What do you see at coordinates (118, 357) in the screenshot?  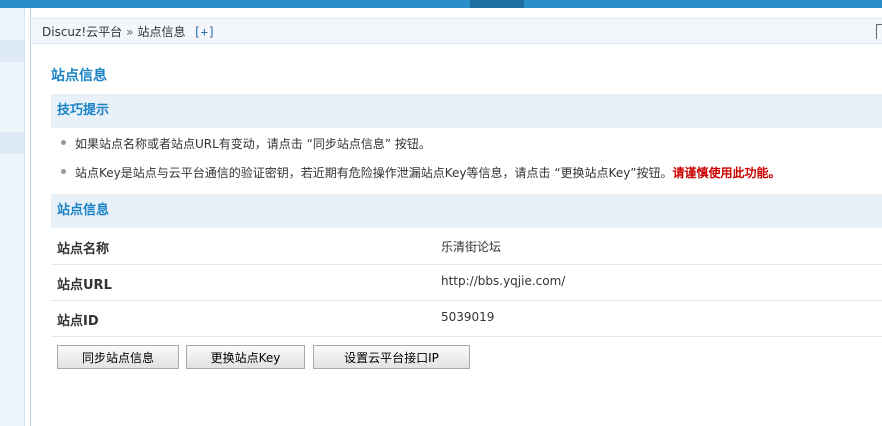 I see `sync-site-info-button: 同步站点信息` at bounding box center [118, 357].